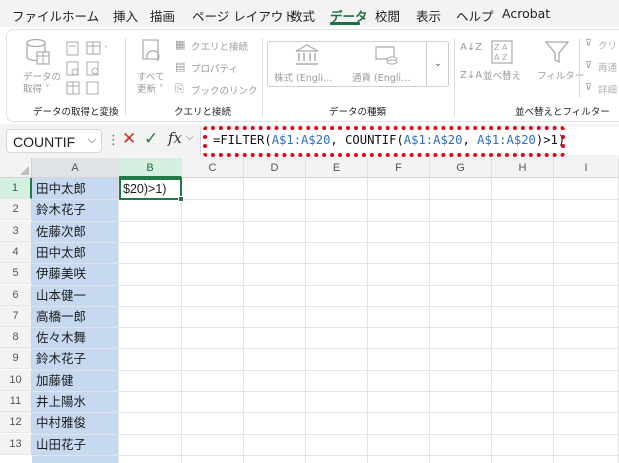 The image size is (619, 463). Describe the element at coordinates (113, 140) in the screenshot. I see `more-options-icon: ⋮` at that location.